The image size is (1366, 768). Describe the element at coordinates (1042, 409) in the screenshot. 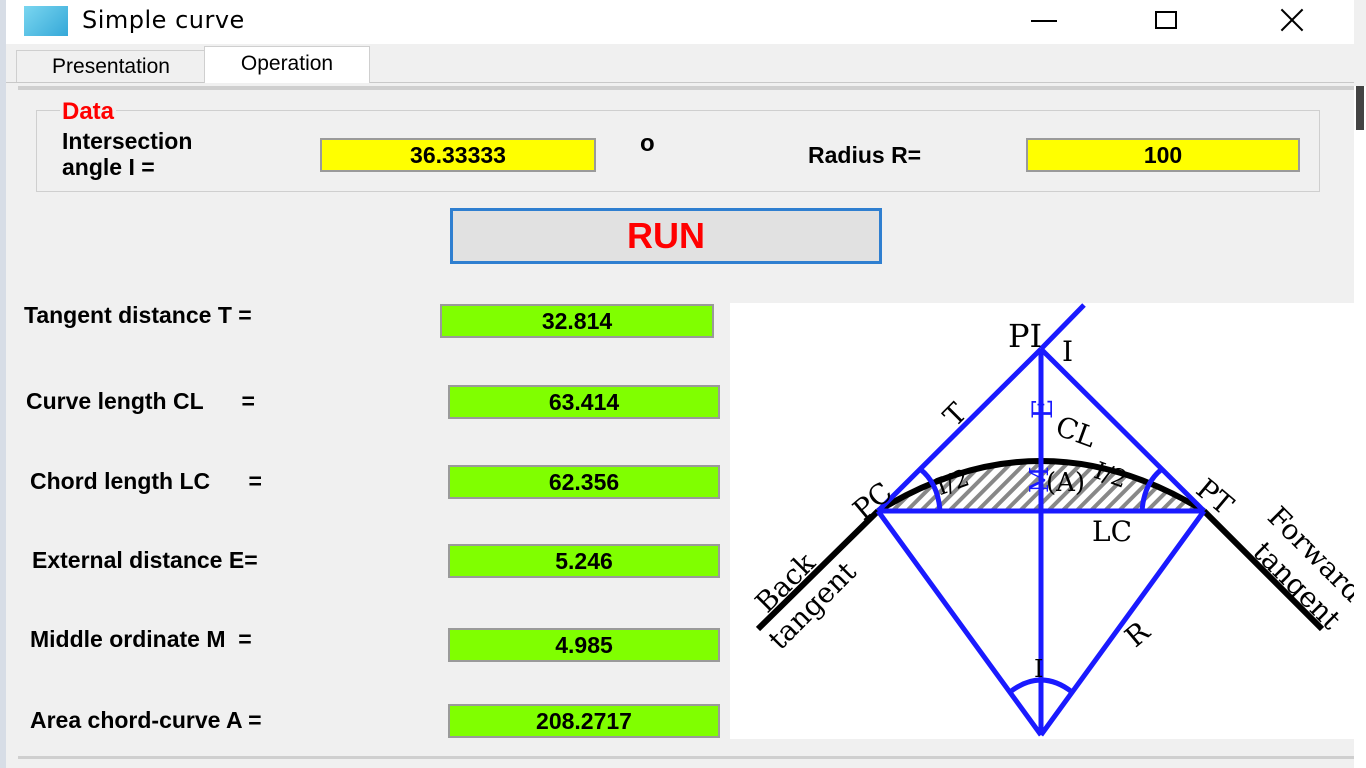

I see `e-label: E` at that location.